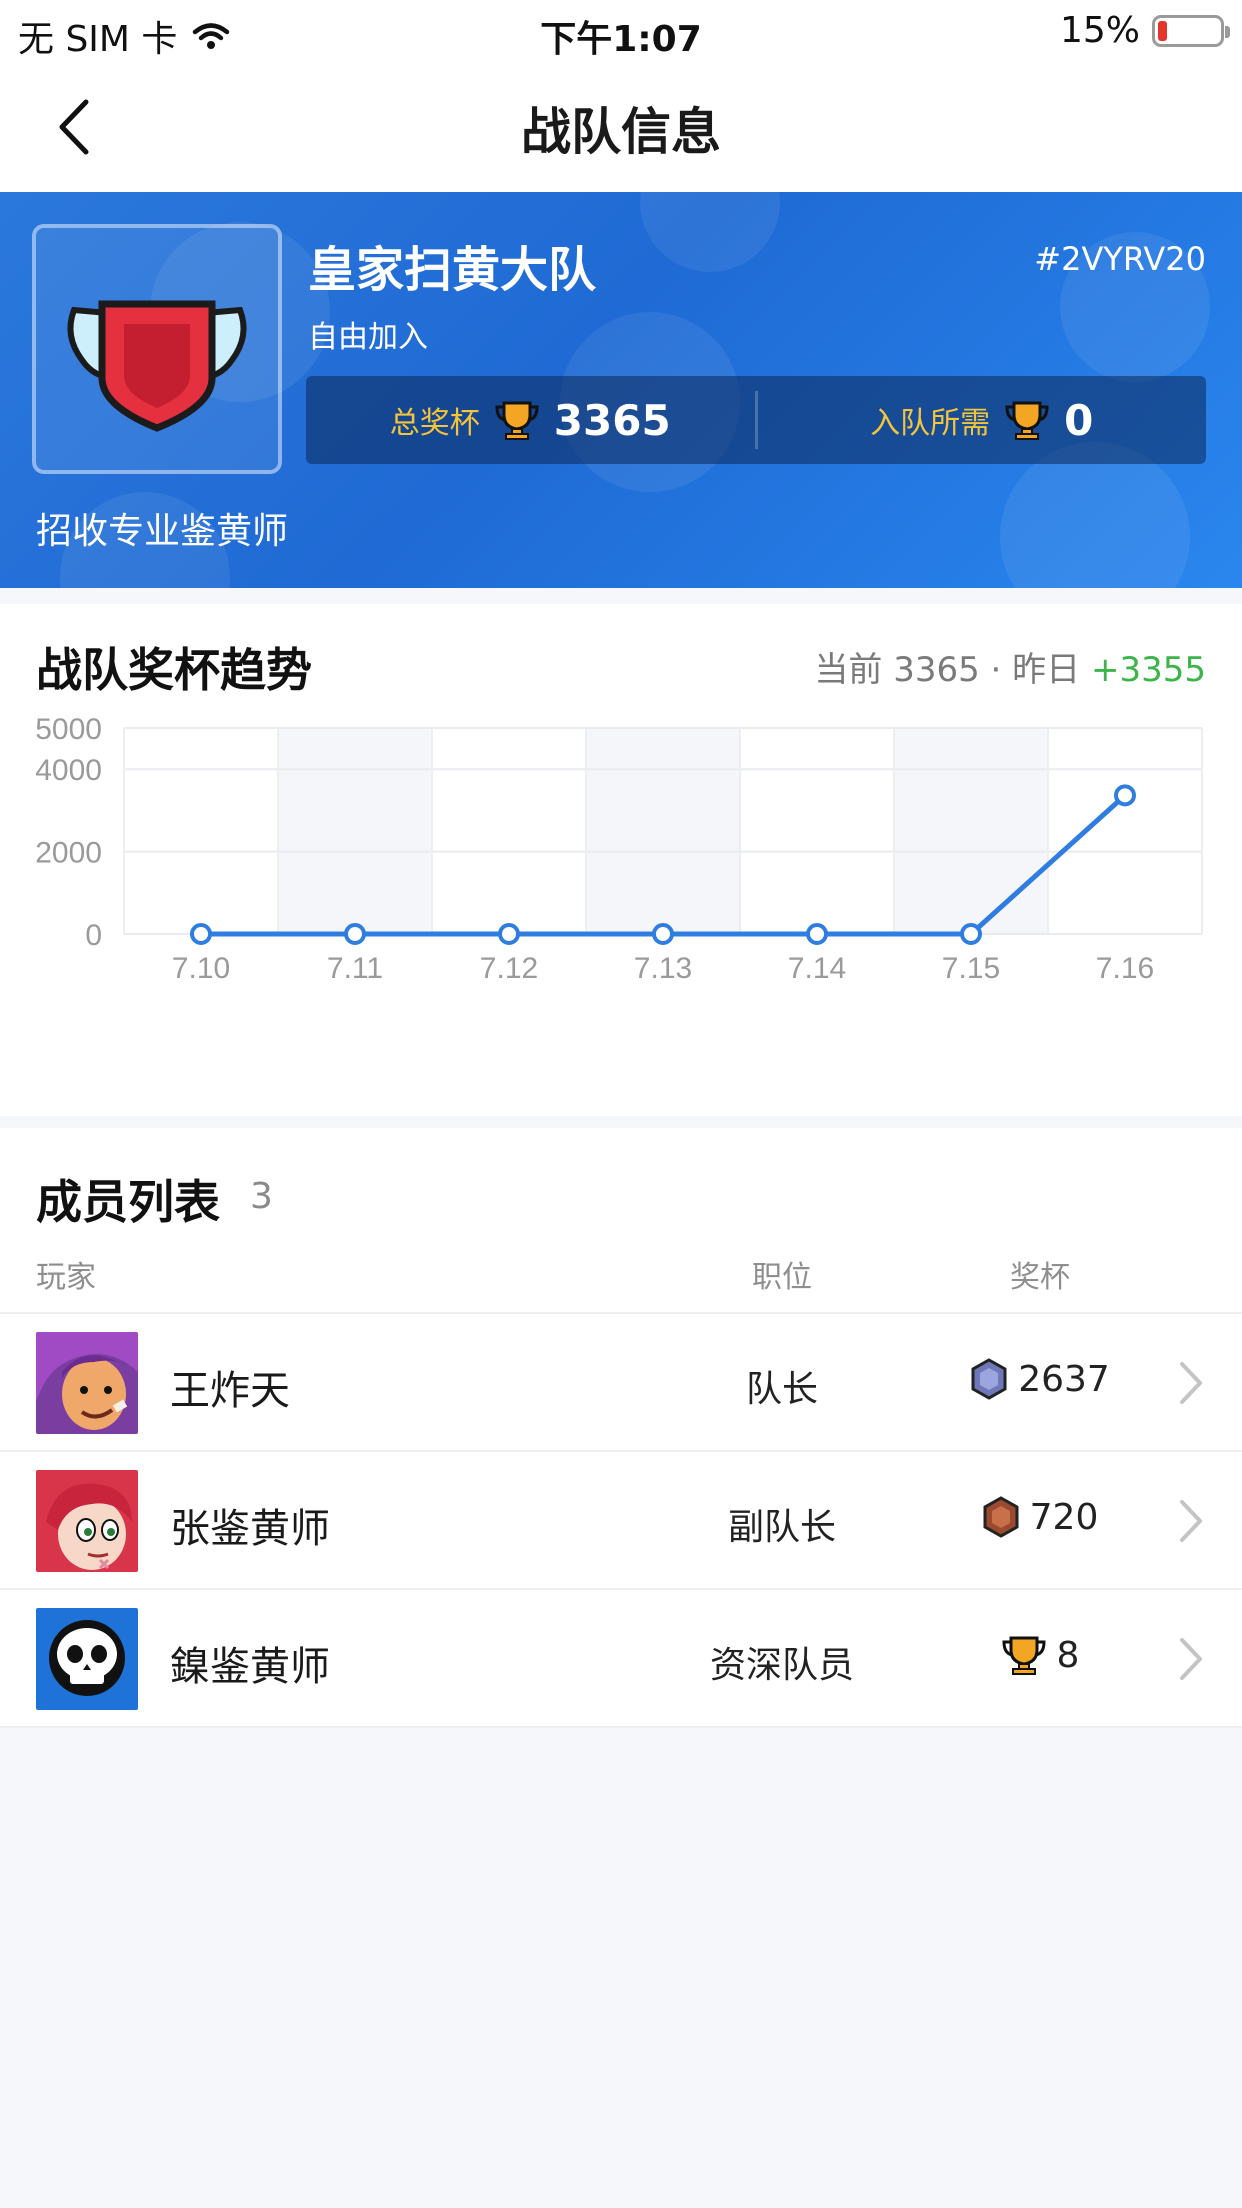 The width and height of the screenshot is (1242, 2208). What do you see at coordinates (1064, 1379) in the screenshot?
I see `member-trophy-count: 2637` at bounding box center [1064, 1379].